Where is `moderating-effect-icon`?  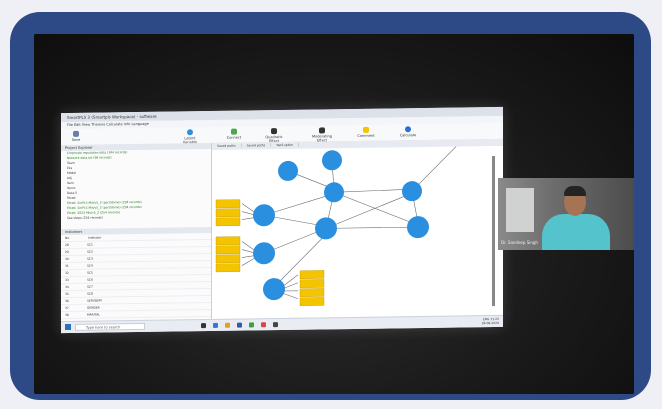 moderating-effect-icon is located at coordinates (322, 130).